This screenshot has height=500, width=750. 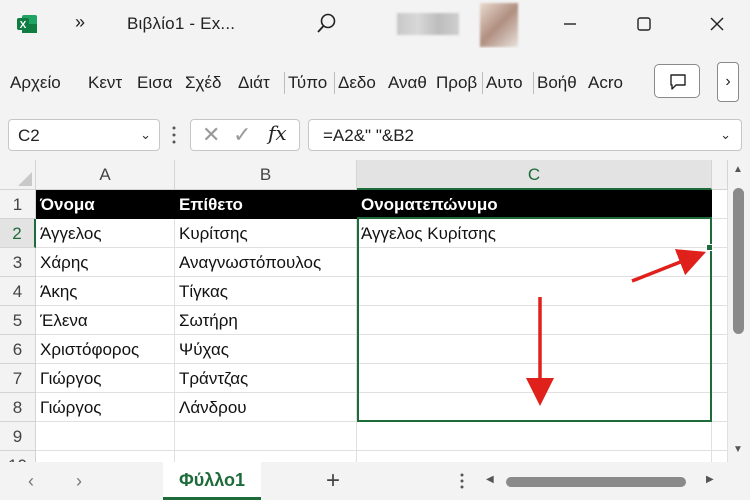 I want to click on tab-formulas: Τύπο, so click(x=310, y=83).